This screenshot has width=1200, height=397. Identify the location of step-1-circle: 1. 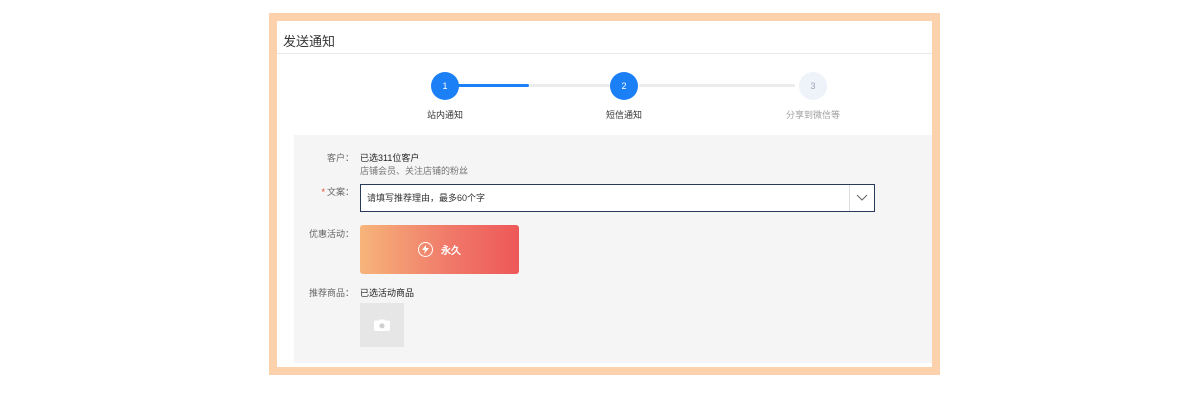
(445, 86).